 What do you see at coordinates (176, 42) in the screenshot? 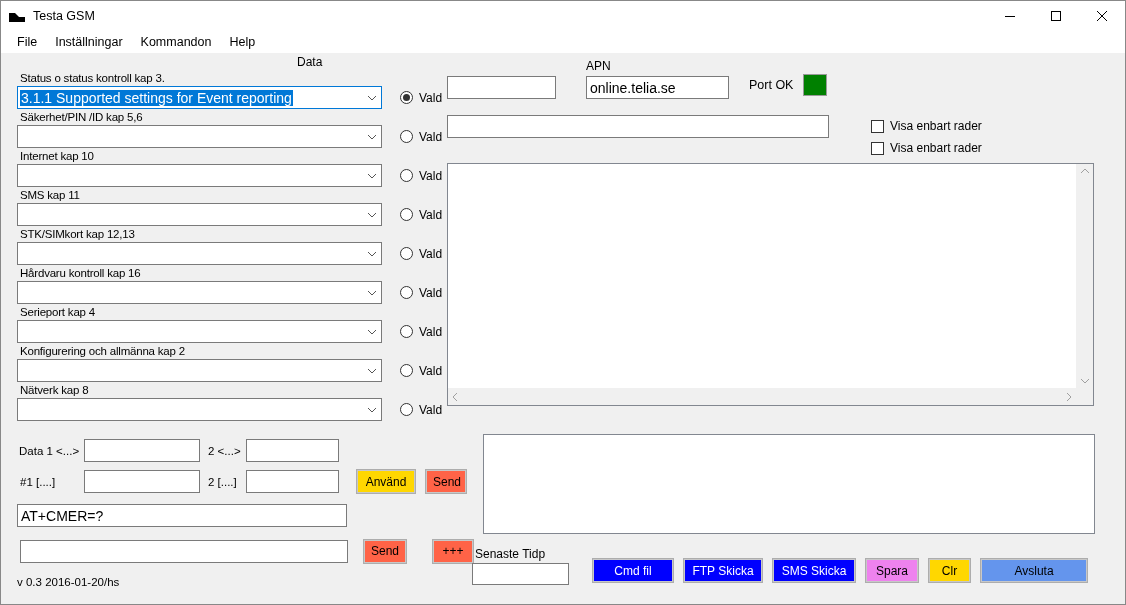
I see `menu-item: Kommandon` at bounding box center [176, 42].